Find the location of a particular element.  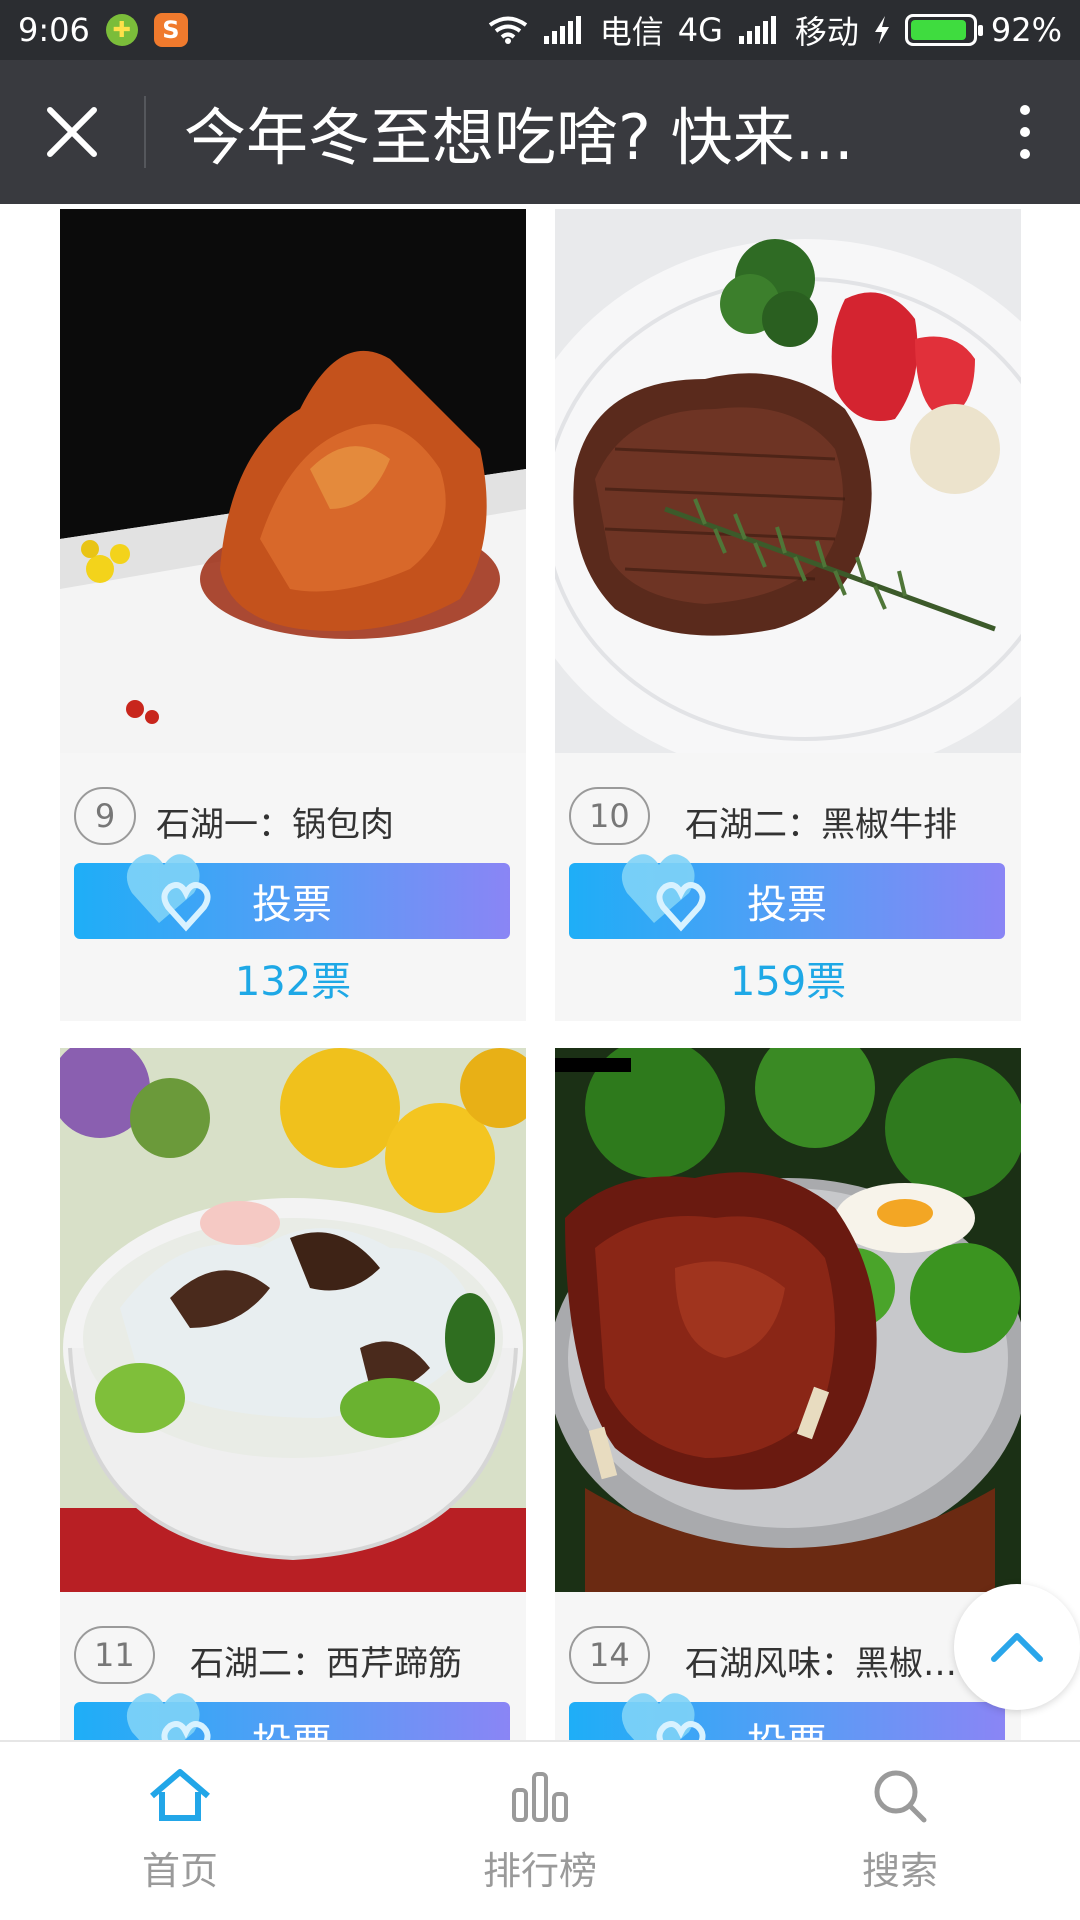

dish-image-celery-tendon is located at coordinates (293, 1320).